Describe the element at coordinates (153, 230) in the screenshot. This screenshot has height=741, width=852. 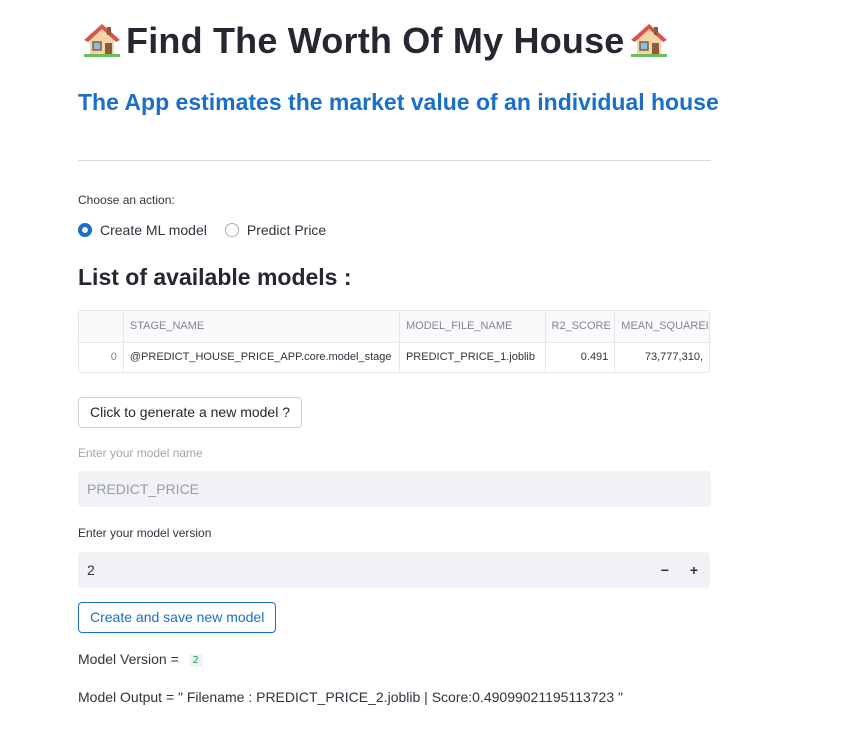
I see `radio-label: Create ML model` at that location.